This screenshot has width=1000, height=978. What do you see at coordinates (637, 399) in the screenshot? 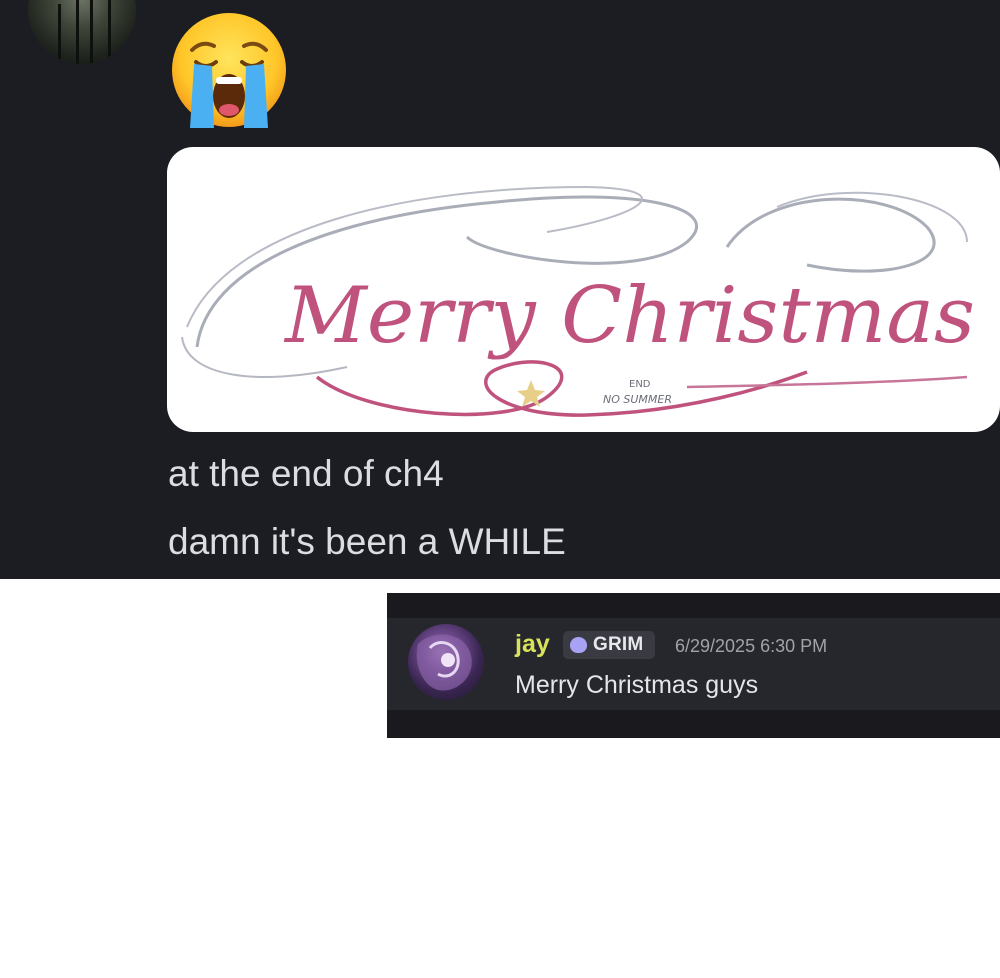
I see `signature-no-summer: NO SUMMER` at bounding box center [637, 399].